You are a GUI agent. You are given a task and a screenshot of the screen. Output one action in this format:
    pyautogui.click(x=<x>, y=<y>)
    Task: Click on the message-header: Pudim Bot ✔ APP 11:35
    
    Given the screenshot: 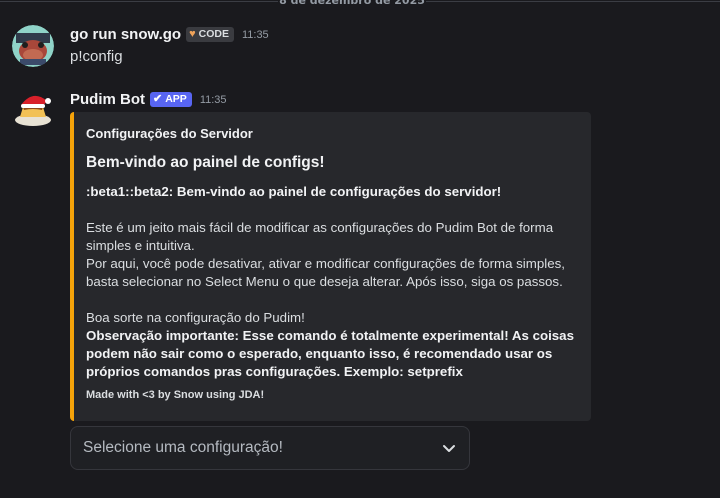 What is the action you would take?
    pyautogui.click(x=148, y=99)
    